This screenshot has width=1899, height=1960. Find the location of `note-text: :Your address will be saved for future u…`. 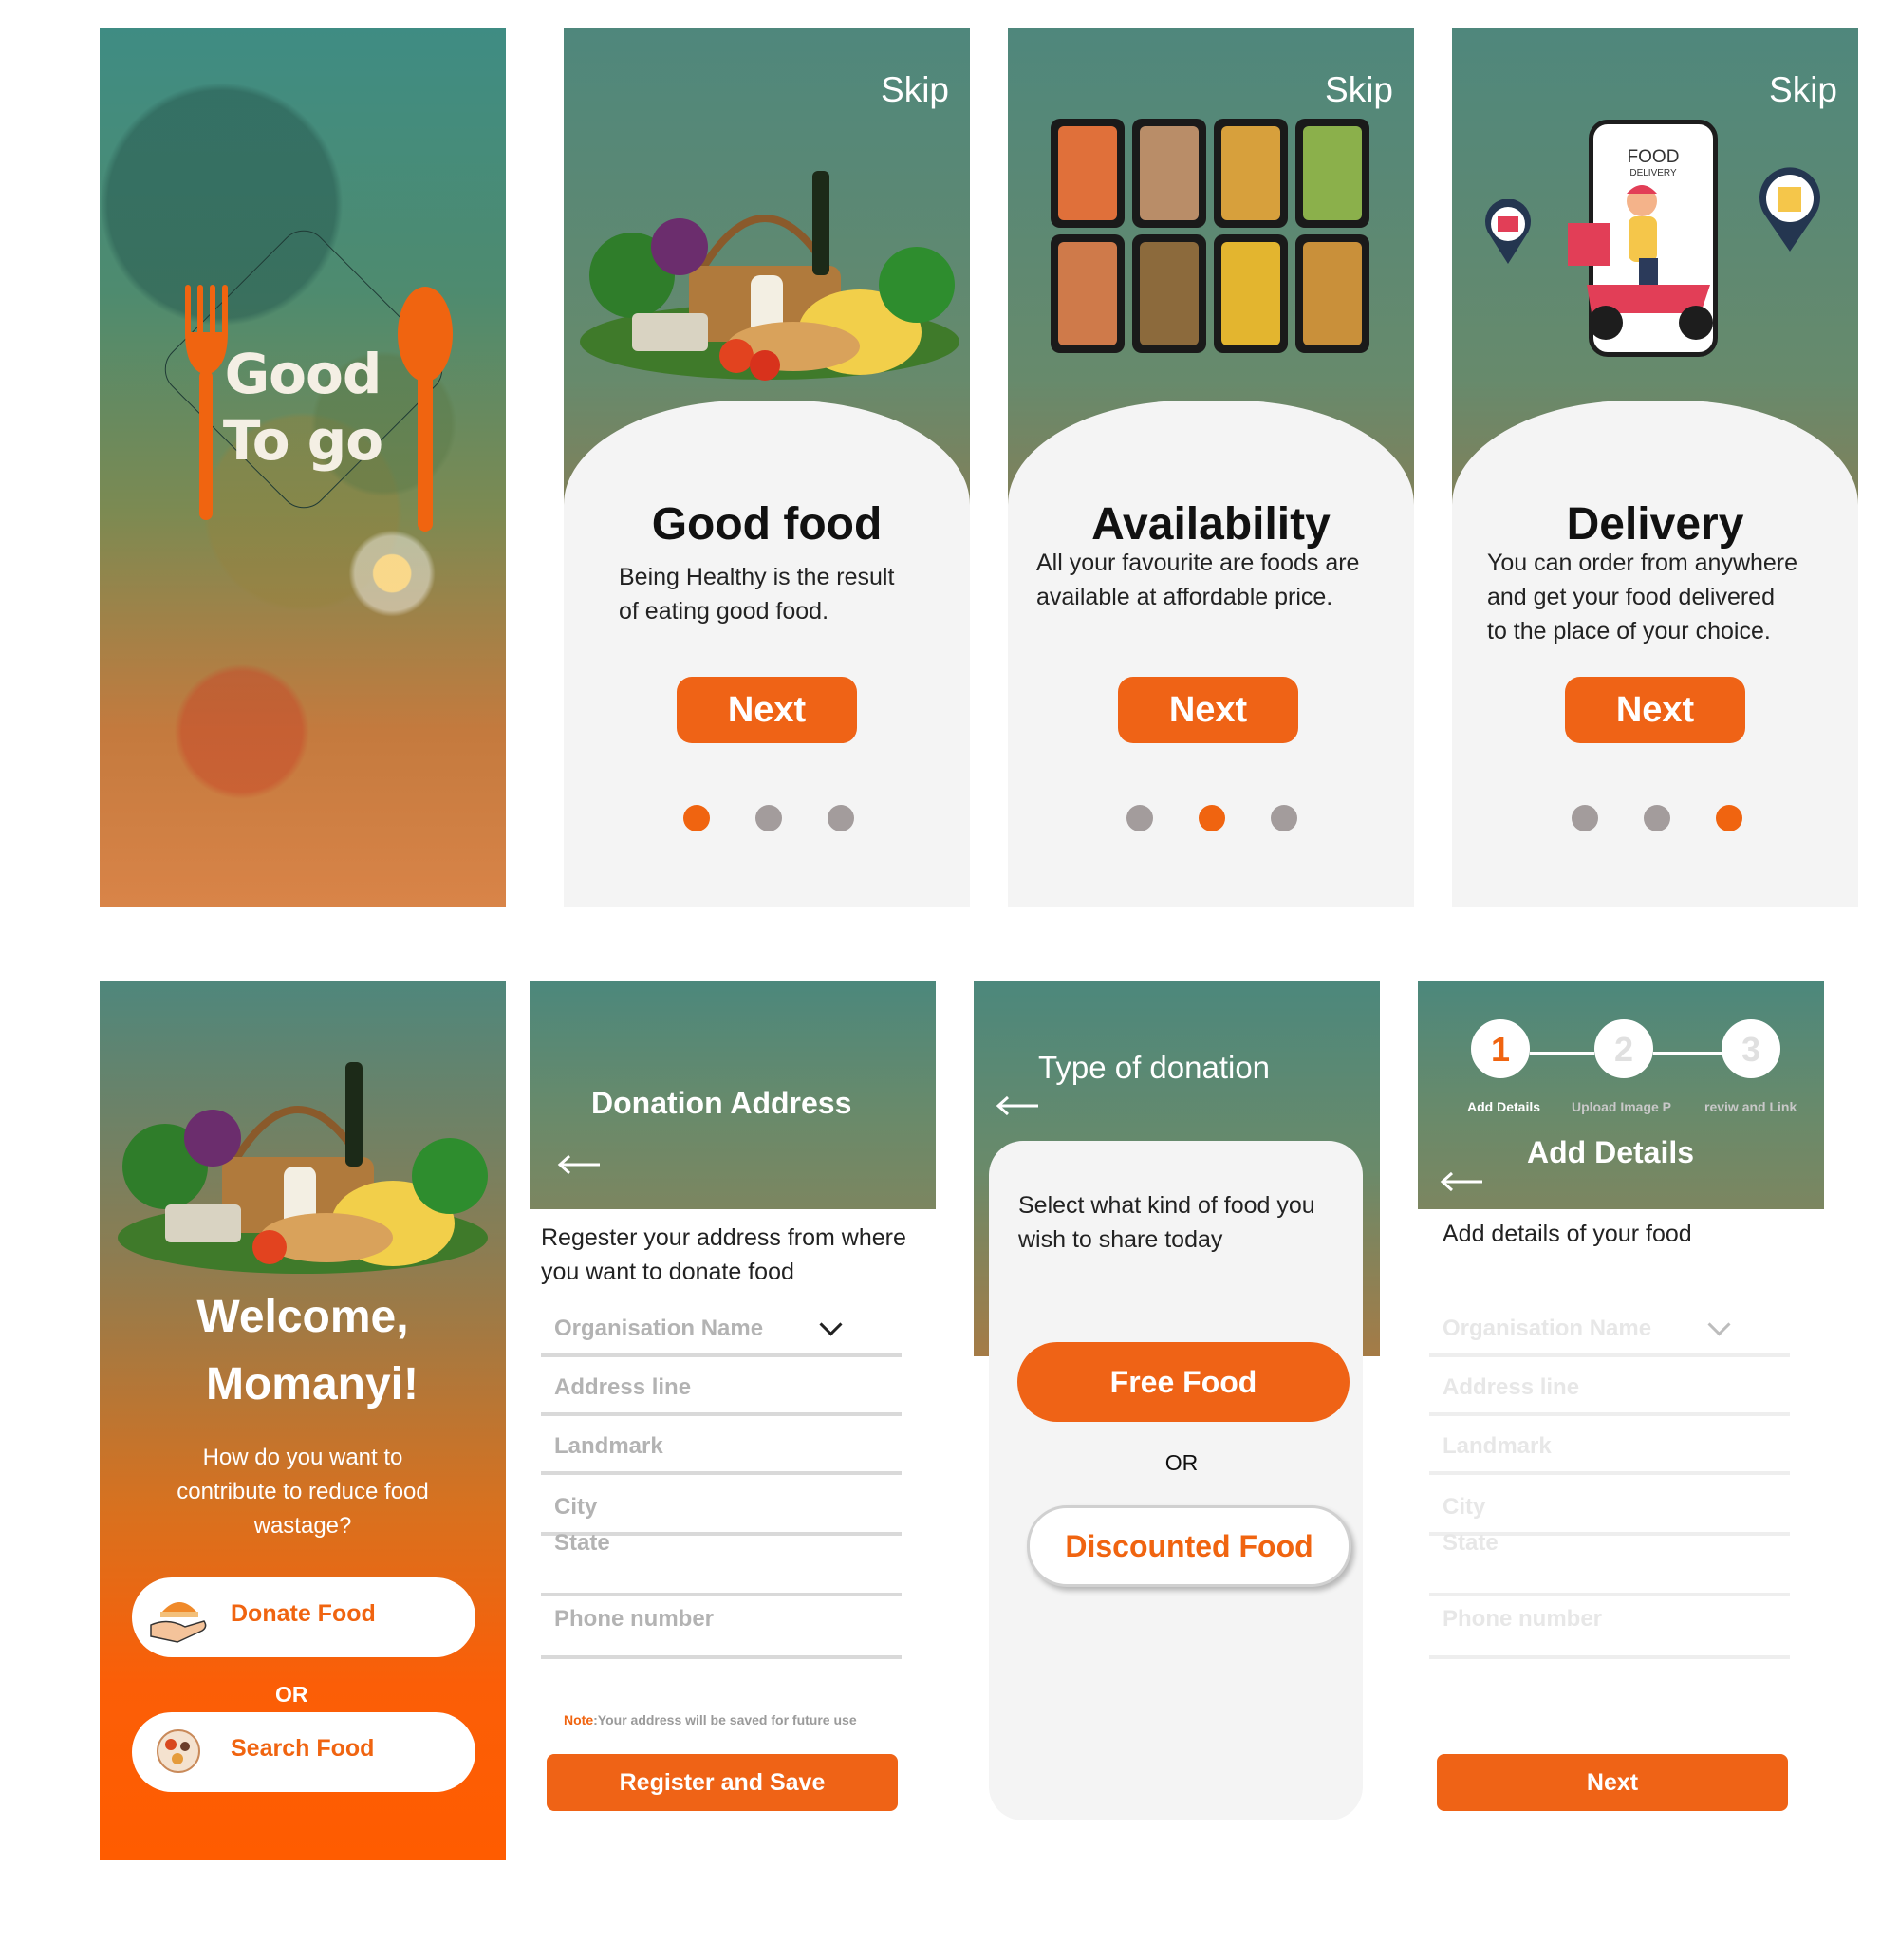

note-text: :Your address will be saved for future u… is located at coordinates (725, 1720).